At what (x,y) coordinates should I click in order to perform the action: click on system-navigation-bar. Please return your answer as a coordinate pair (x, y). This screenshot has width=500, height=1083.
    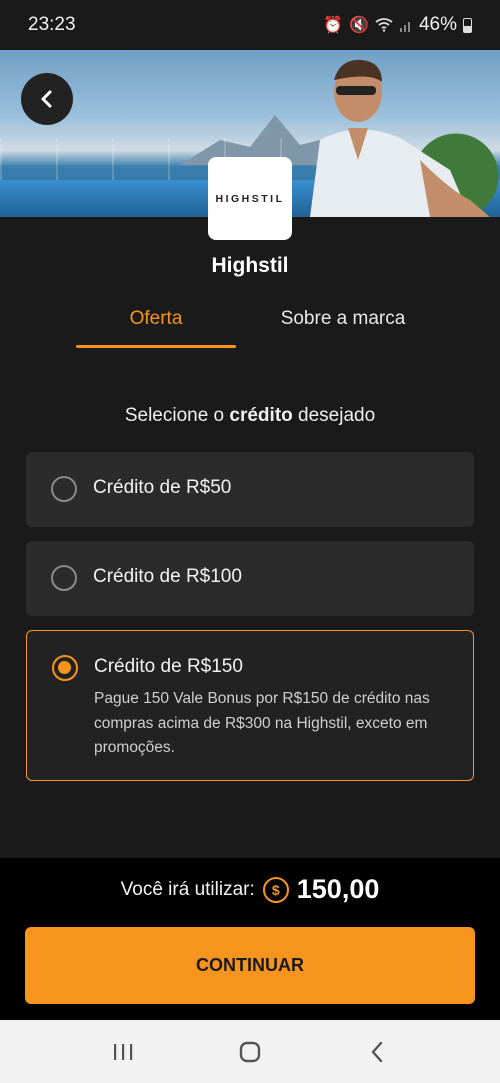
    Looking at the image, I should click on (250, 1051).